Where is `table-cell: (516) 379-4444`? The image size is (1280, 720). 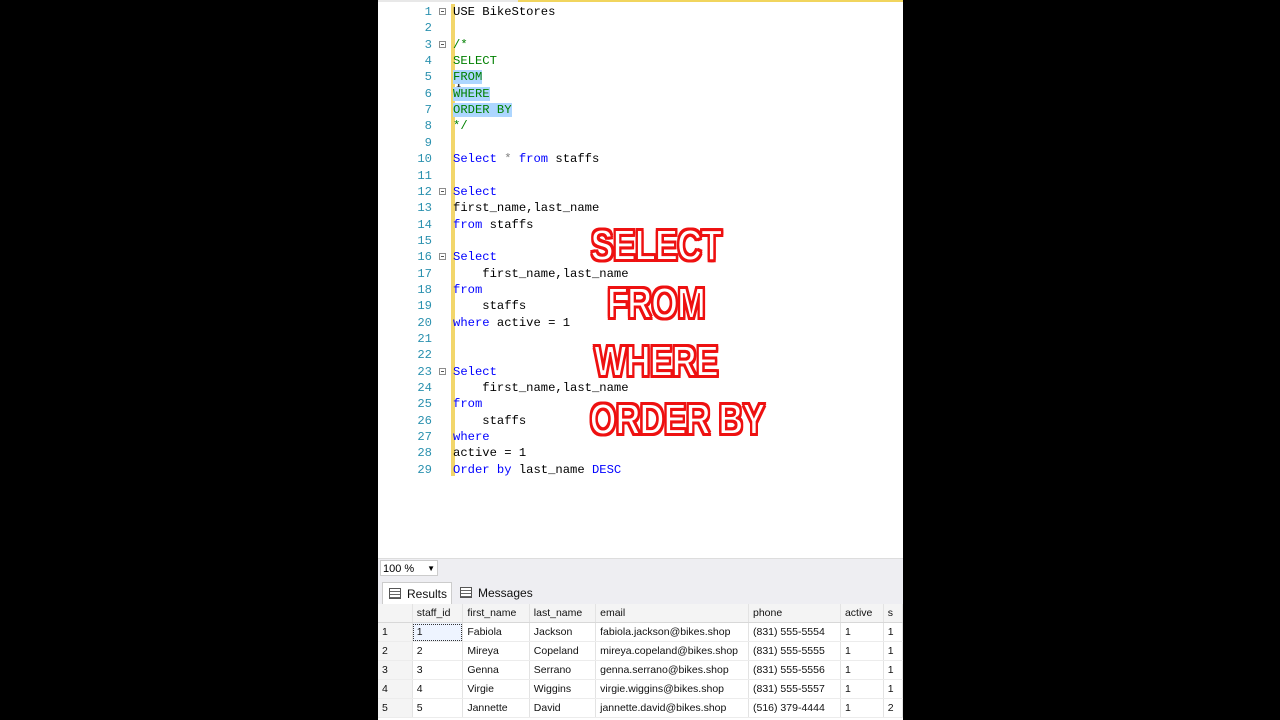 table-cell: (516) 379-4444 is located at coordinates (794, 708).